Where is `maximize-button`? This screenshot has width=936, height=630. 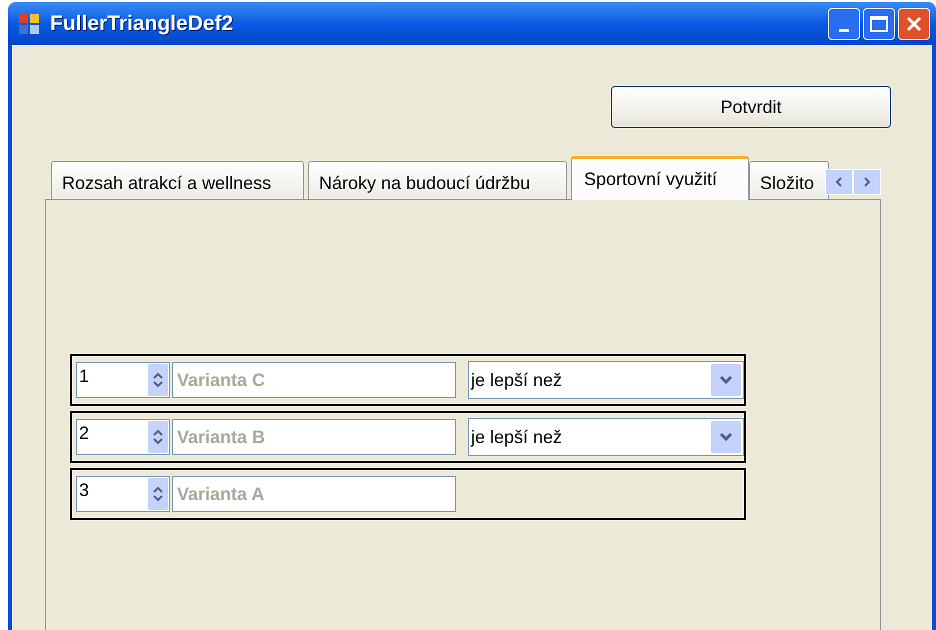 maximize-button is located at coordinates (879, 24).